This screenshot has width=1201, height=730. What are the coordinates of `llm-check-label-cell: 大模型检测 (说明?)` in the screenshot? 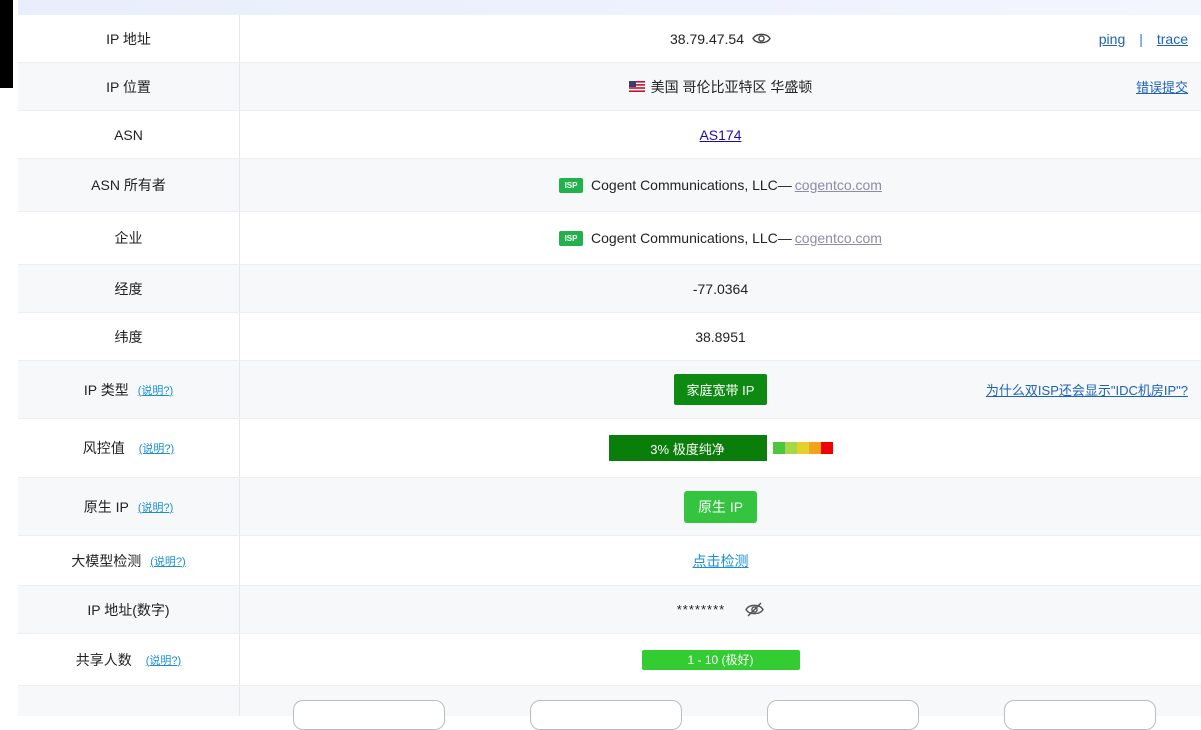 It's located at (129, 560).